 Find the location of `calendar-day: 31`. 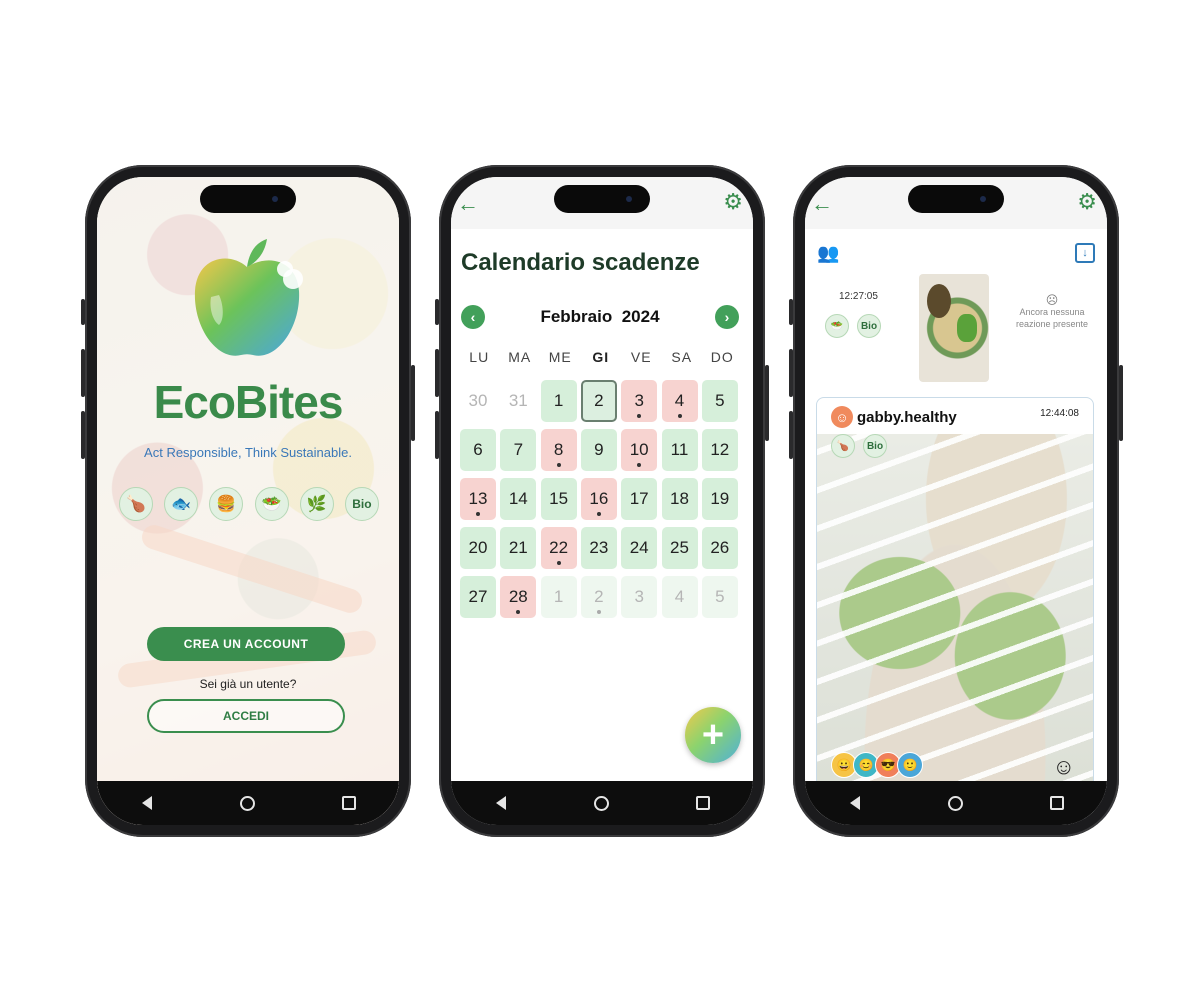

calendar-day: 31 is located at coordinates (518, 401).